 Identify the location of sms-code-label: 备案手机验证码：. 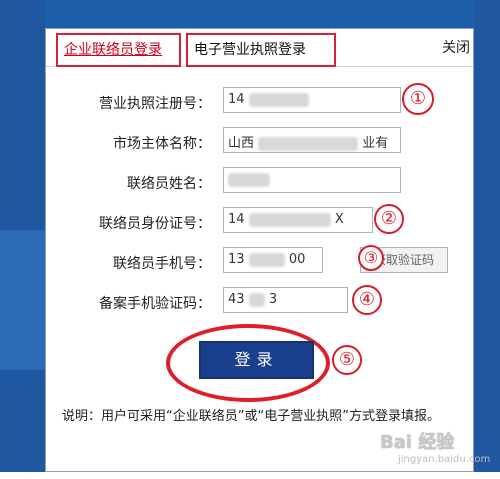
(155, 304).